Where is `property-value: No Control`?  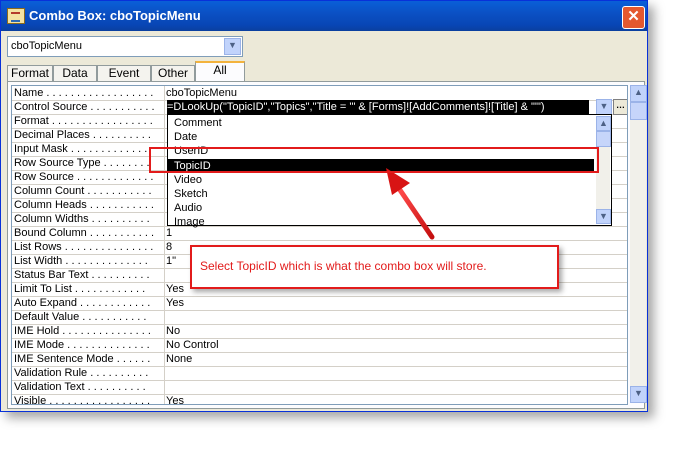
property-value: No Control is located at coordinates (192, 345).